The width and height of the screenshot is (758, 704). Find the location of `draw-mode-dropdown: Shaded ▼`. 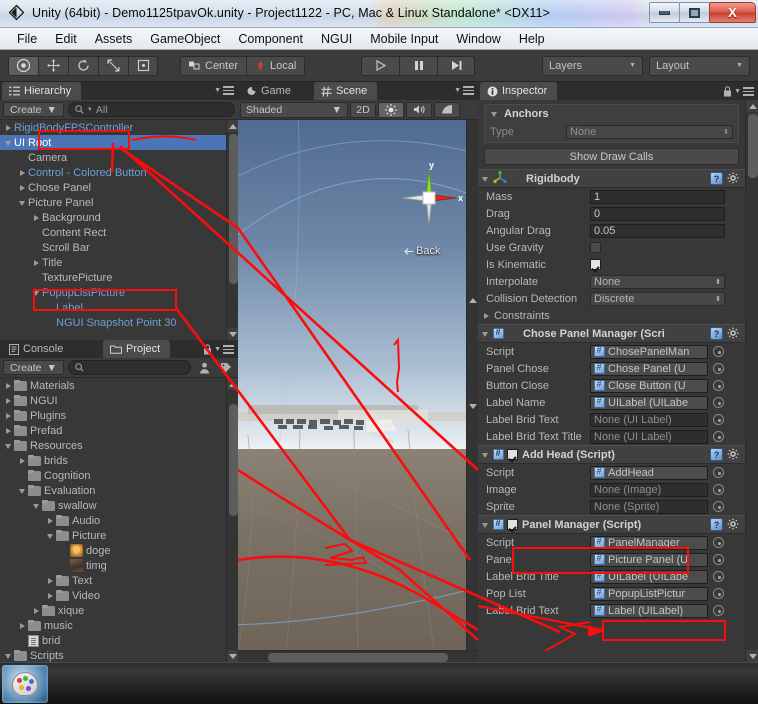

draw-mode-dropdown: Shaded ▼ is located at coordinates (294, 109).